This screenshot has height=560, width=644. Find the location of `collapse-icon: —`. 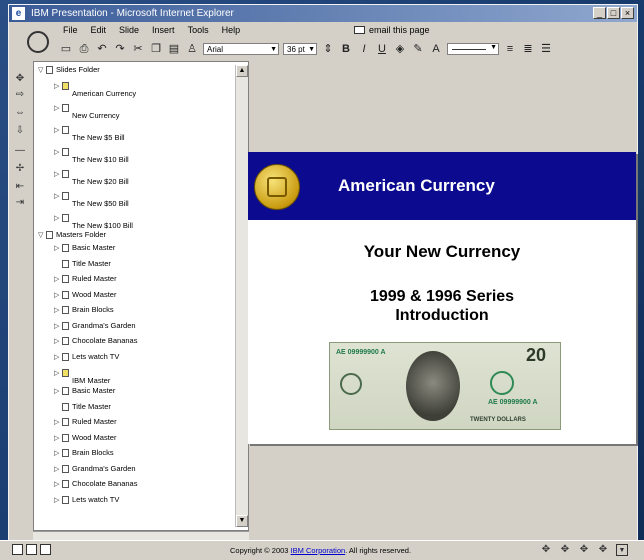

collapse-icon: — is located at coordinates (20, 151).